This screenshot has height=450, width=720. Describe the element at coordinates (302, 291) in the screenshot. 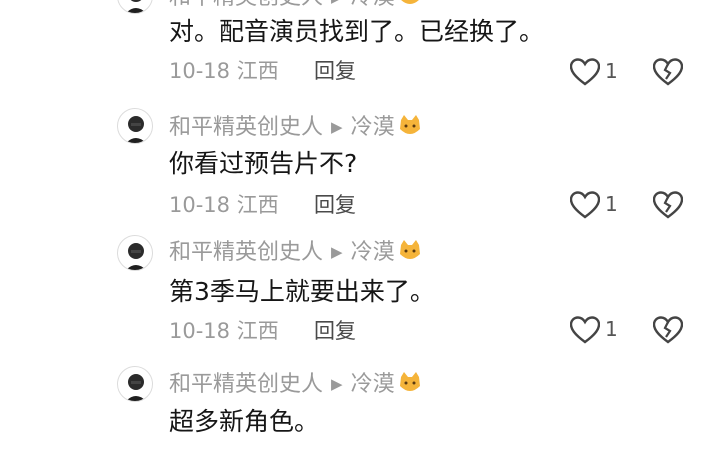

I see `reply-text: 第3季马上就要出来了。` at that location.